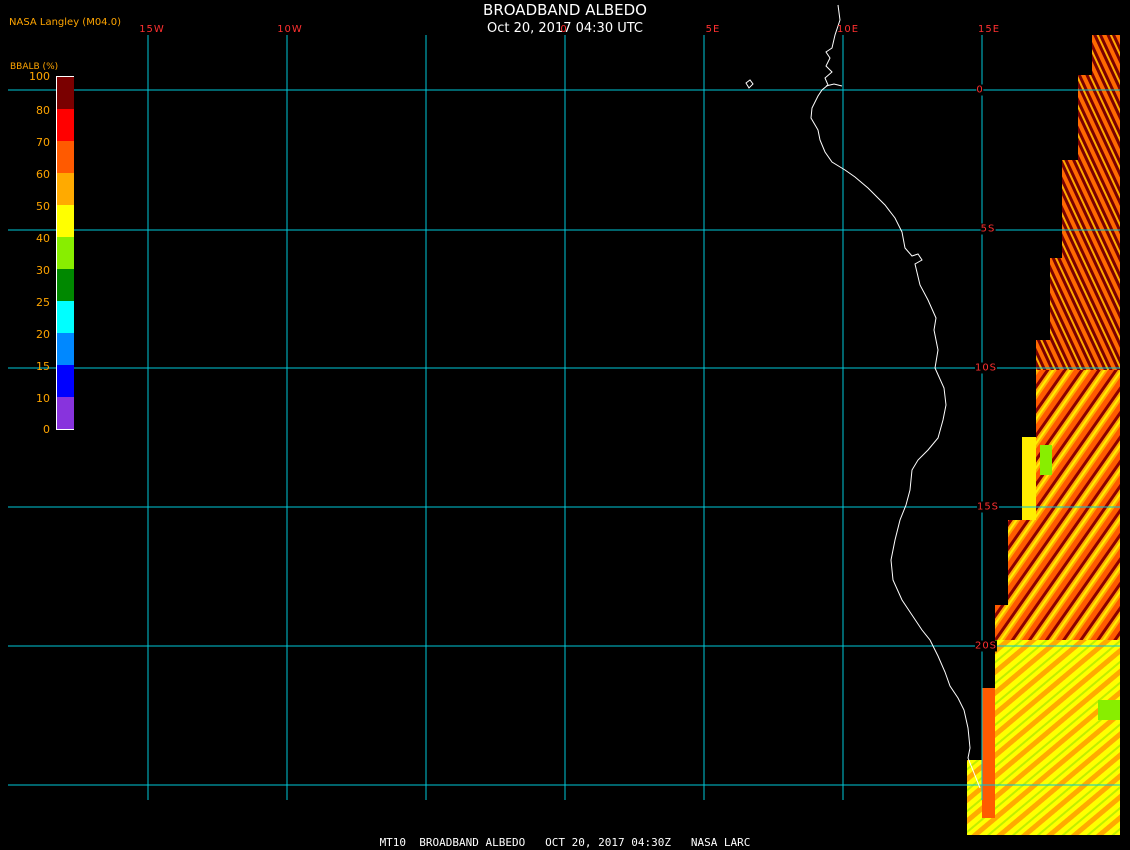  Describe the element at coordinates (43, 398) in the screenshot. I see `legend-label: 10` at that location.